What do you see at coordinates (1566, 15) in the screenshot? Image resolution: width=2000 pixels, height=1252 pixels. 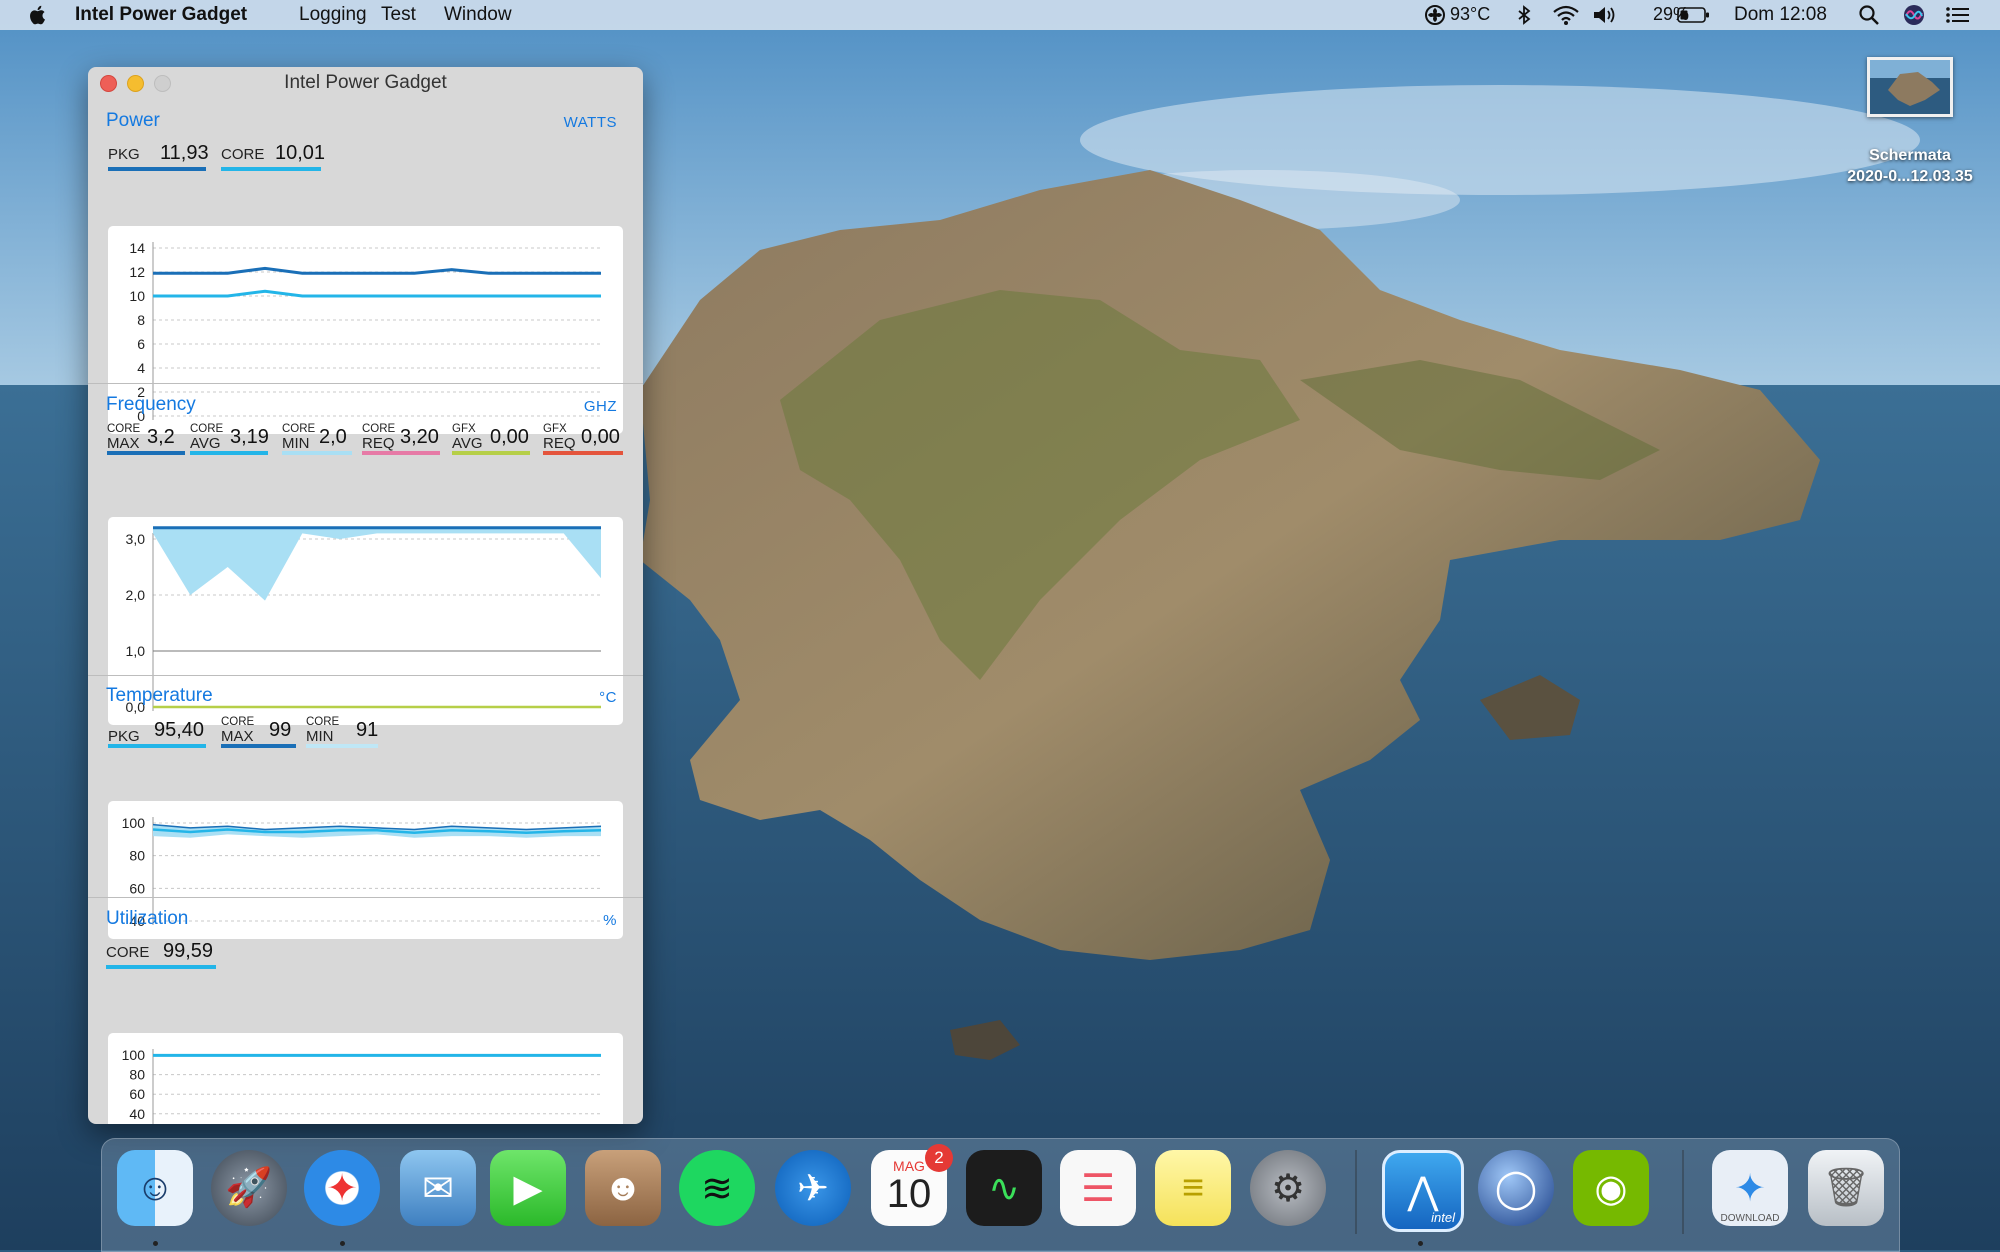 I see `wifi-icon` at bounding box center [1566, 15].